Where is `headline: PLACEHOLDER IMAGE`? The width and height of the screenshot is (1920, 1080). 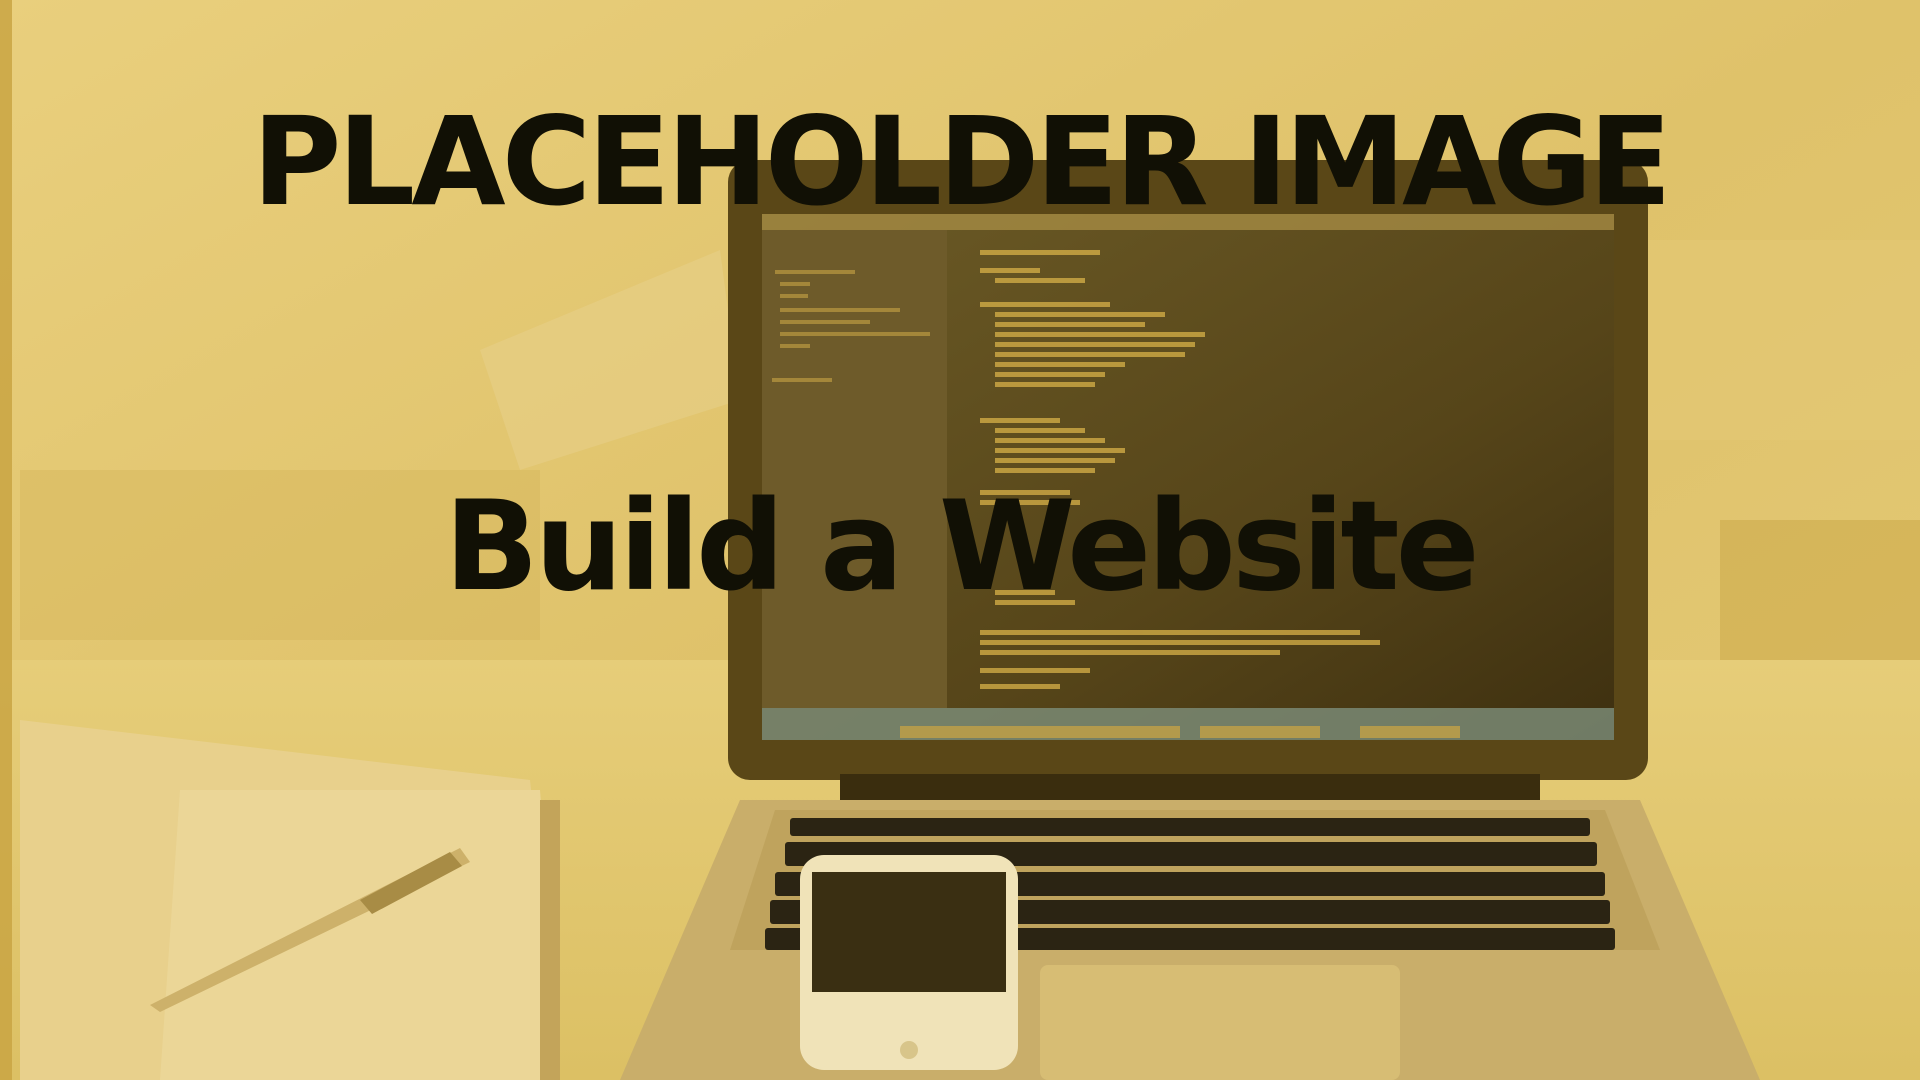 headline: PLACEHOLDER IMAGE is located at coordinates (962, 162).